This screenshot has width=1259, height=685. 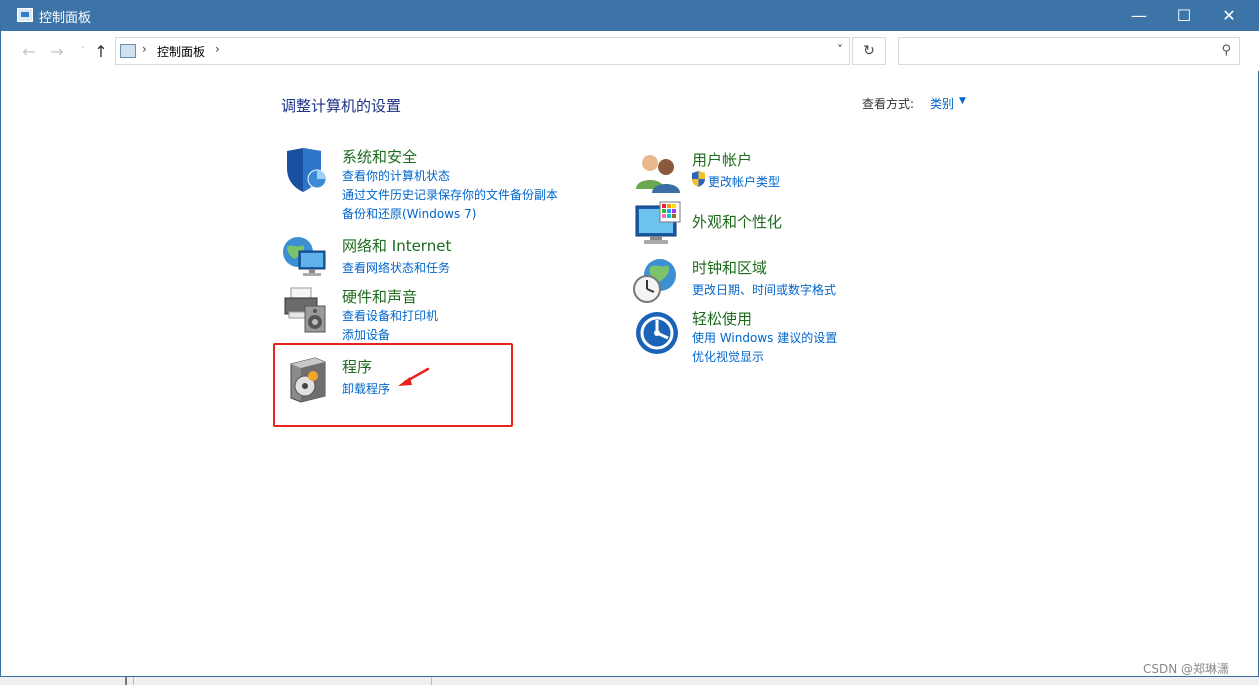 What do you see at coordinates (65, 18) in the screenshot?
I see `window-title: 控制面板` at bounding box center [65, 18].